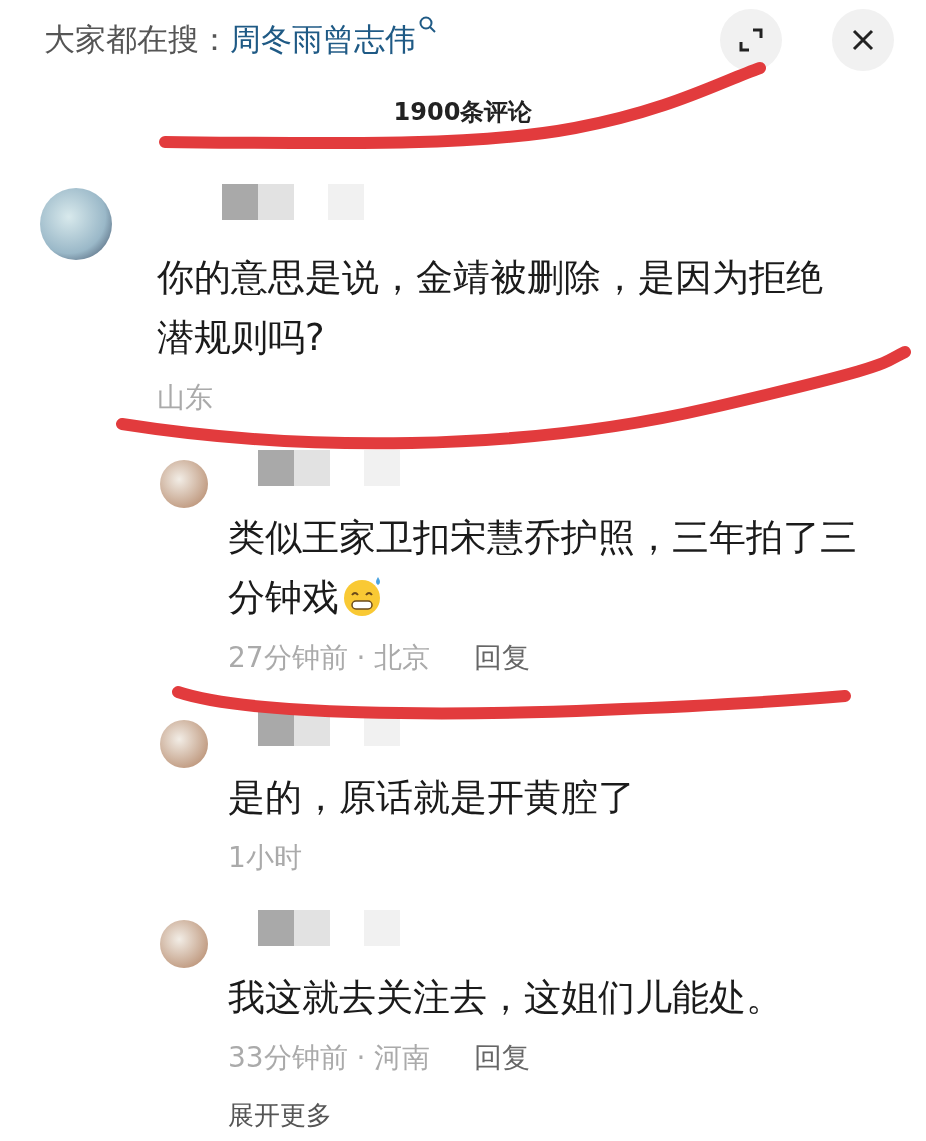 The width and height of the screenshot is (926, 1141). I want to click on comment-text: 我这就去关注去，这姐们儿能处。, so click(506, 998).